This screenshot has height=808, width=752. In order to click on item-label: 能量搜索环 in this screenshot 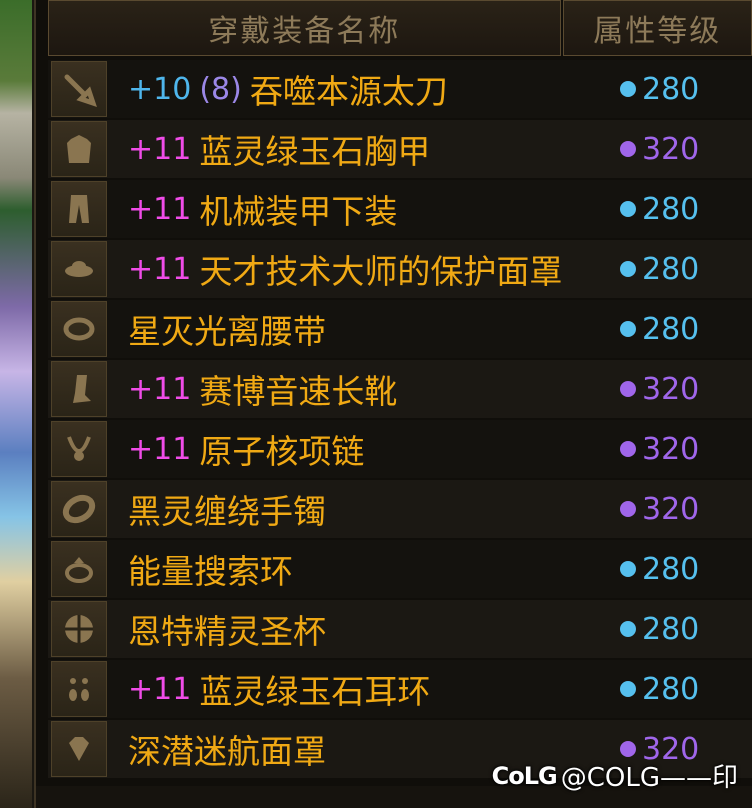, I will do `click(210, 569)`.